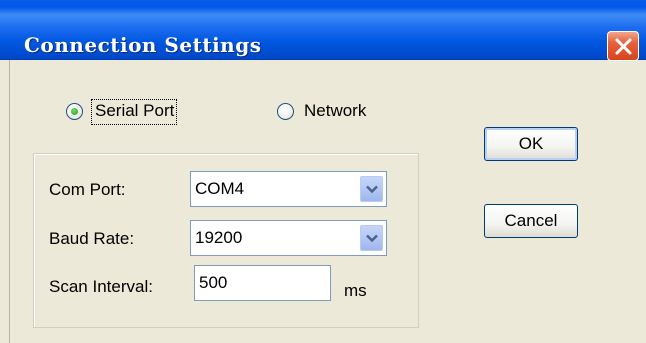 The height and width of the screenshot is (343, 646). I want to click on radio-selected-dot, so click(74, 111).